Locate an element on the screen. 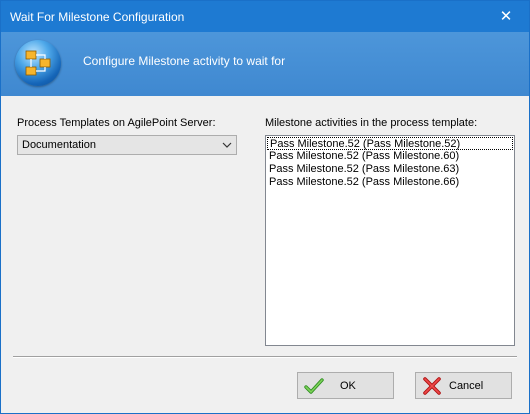  list-item: Pass Milestone.52 (Pass Milestone.63) is located at coordinates (390, 169).